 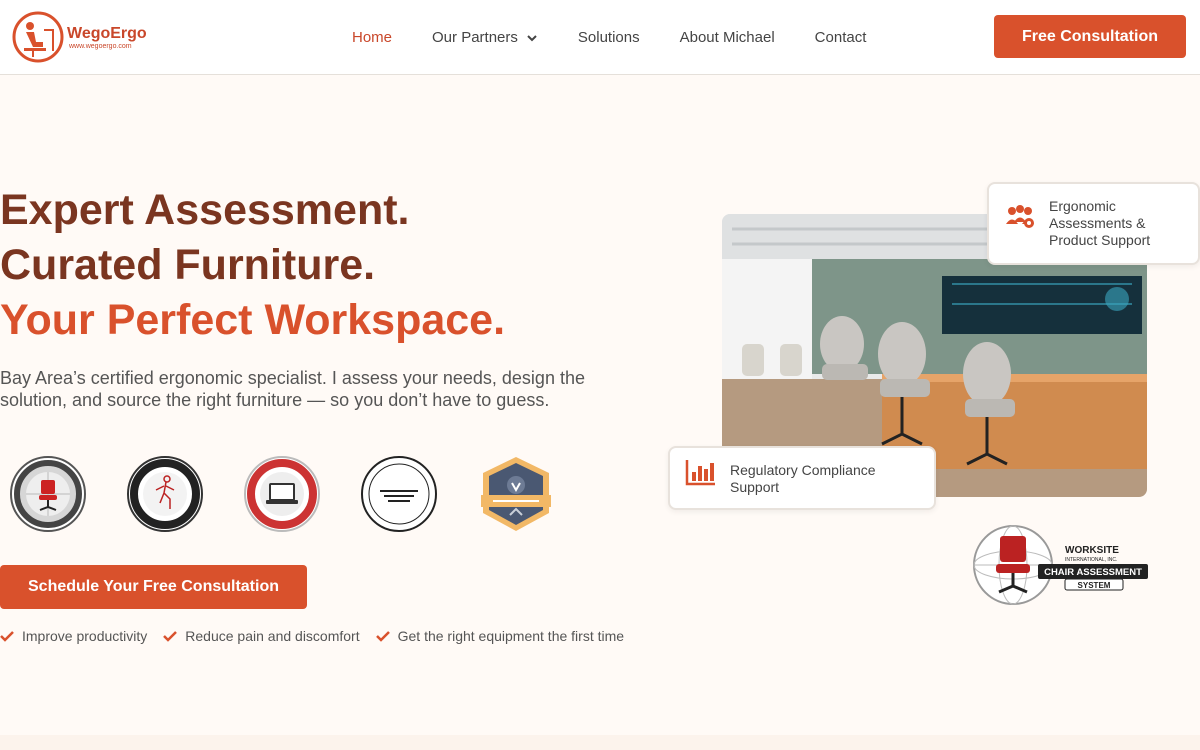 I want to click on utility-safety-badge, so click(x=399, y=494).